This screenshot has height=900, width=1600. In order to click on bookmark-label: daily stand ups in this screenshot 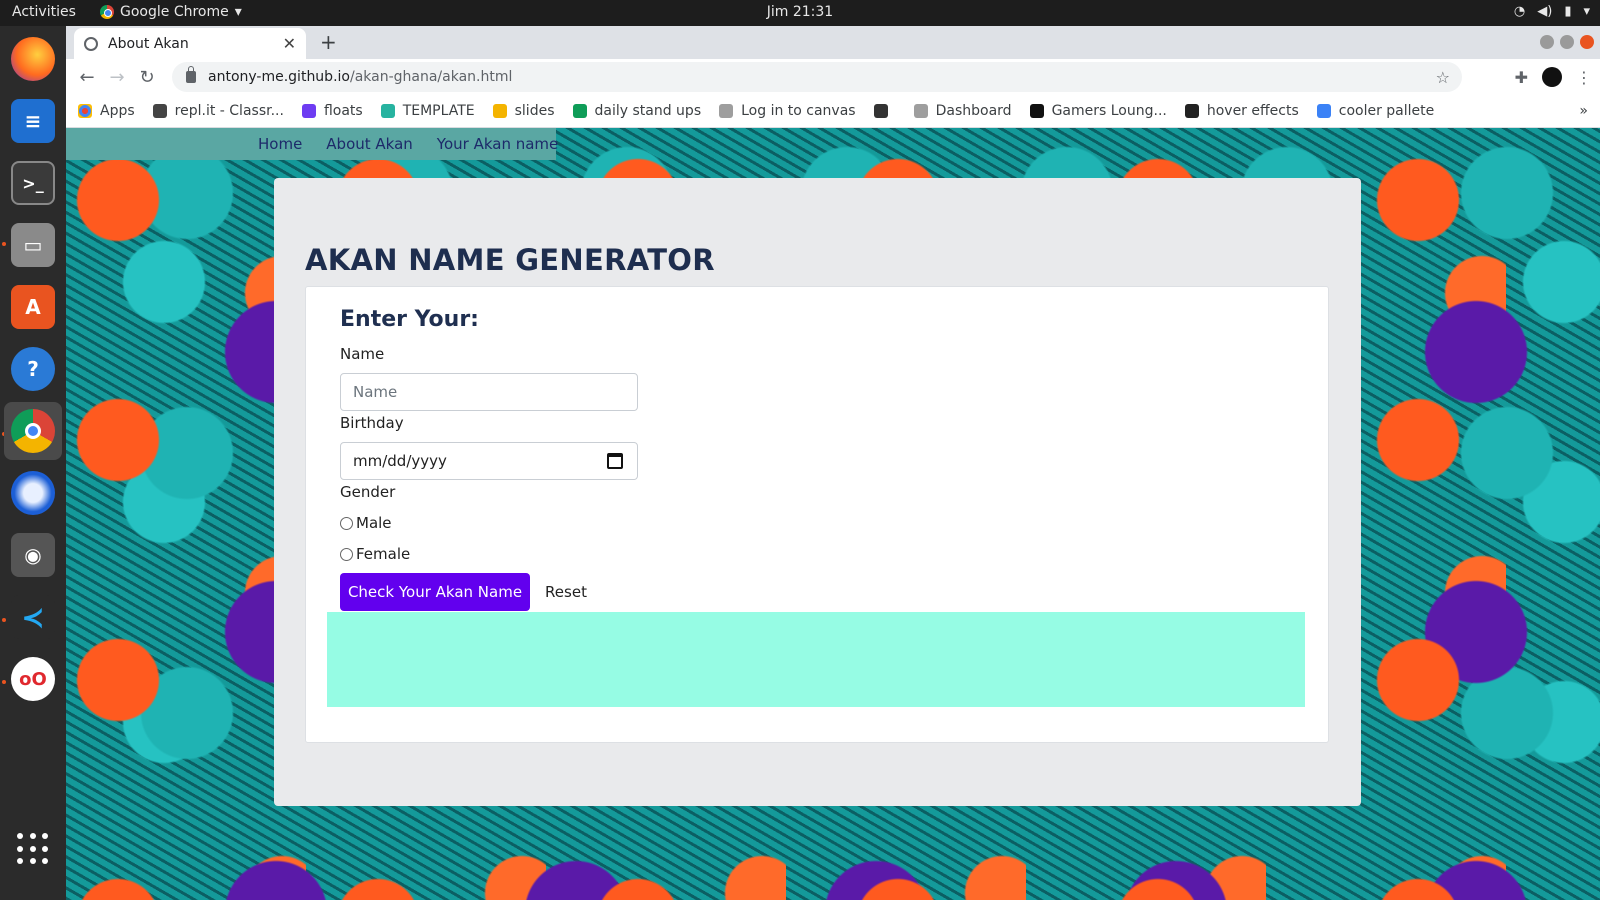, I will do `click(648, 111)`.